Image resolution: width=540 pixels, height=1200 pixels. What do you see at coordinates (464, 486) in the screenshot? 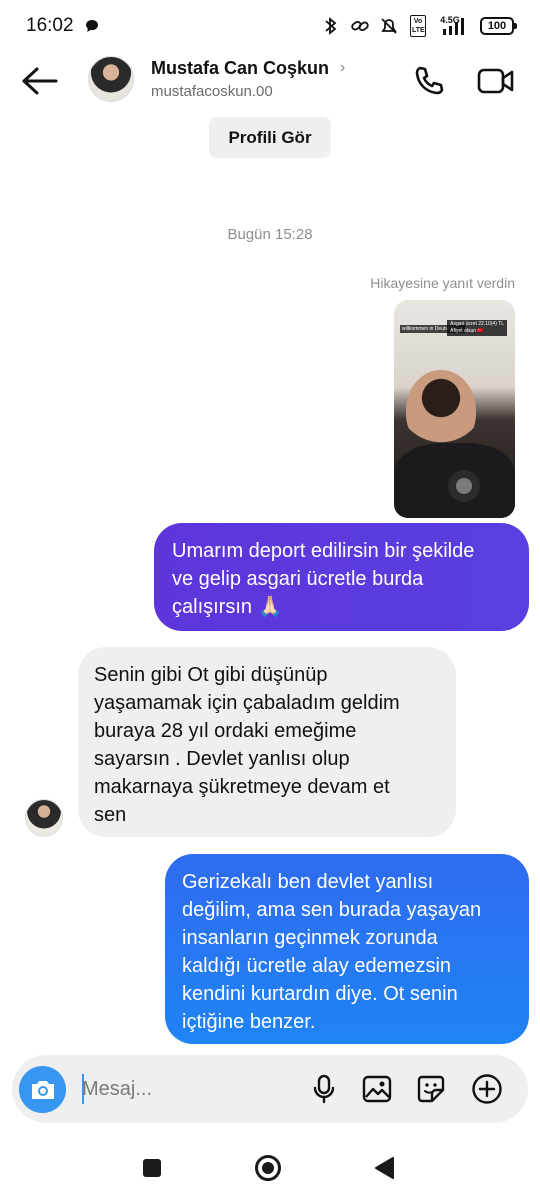
I see `story-shirt-print` at bounding box center [464, 486].